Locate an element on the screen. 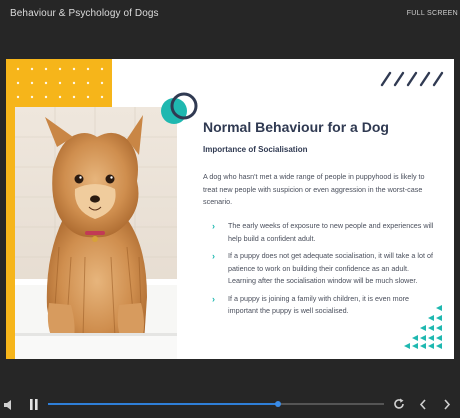  volume-icon is located at coordinates (9, 405).